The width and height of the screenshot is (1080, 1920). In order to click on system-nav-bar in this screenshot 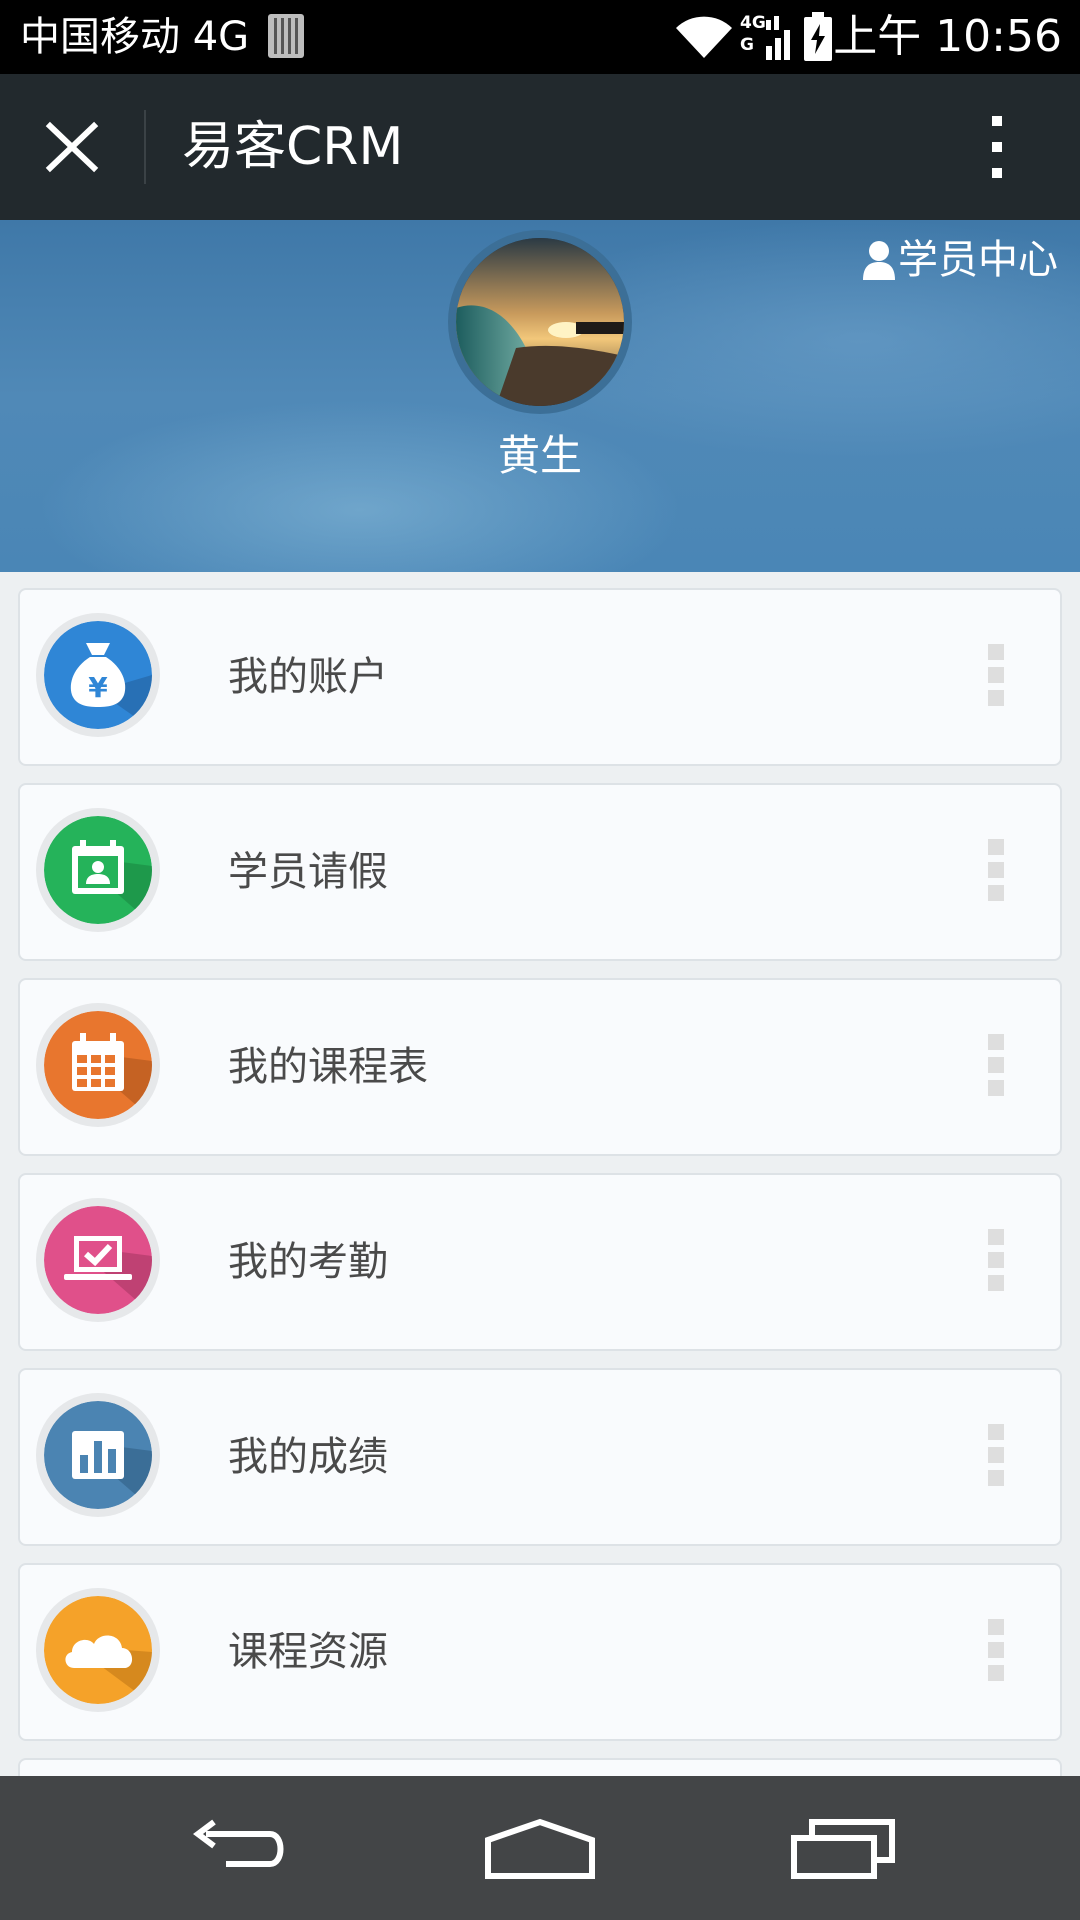, I will do `click(540, 1848)`.